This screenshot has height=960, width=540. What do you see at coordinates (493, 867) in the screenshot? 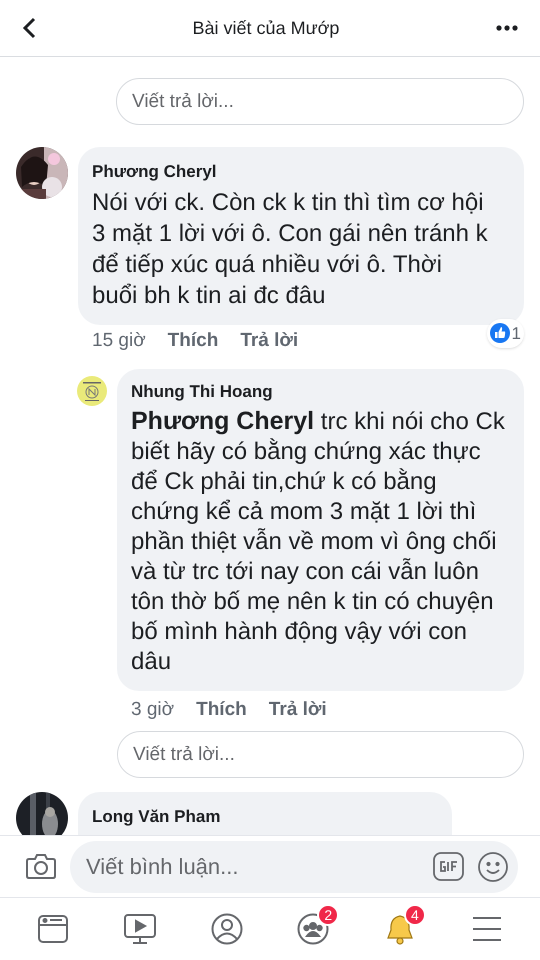
I see `emoji-icon` at bounding box center [493, 867].